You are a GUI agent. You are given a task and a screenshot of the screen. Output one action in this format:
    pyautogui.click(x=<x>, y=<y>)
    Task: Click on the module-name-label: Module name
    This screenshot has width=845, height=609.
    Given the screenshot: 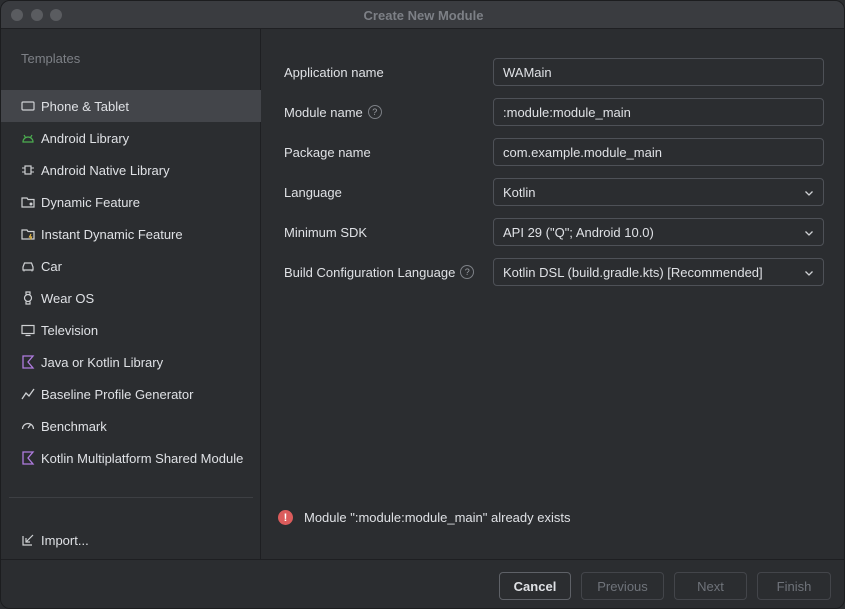 What is the action you would take?
    pyautogui.click(x=323, y=112)
    